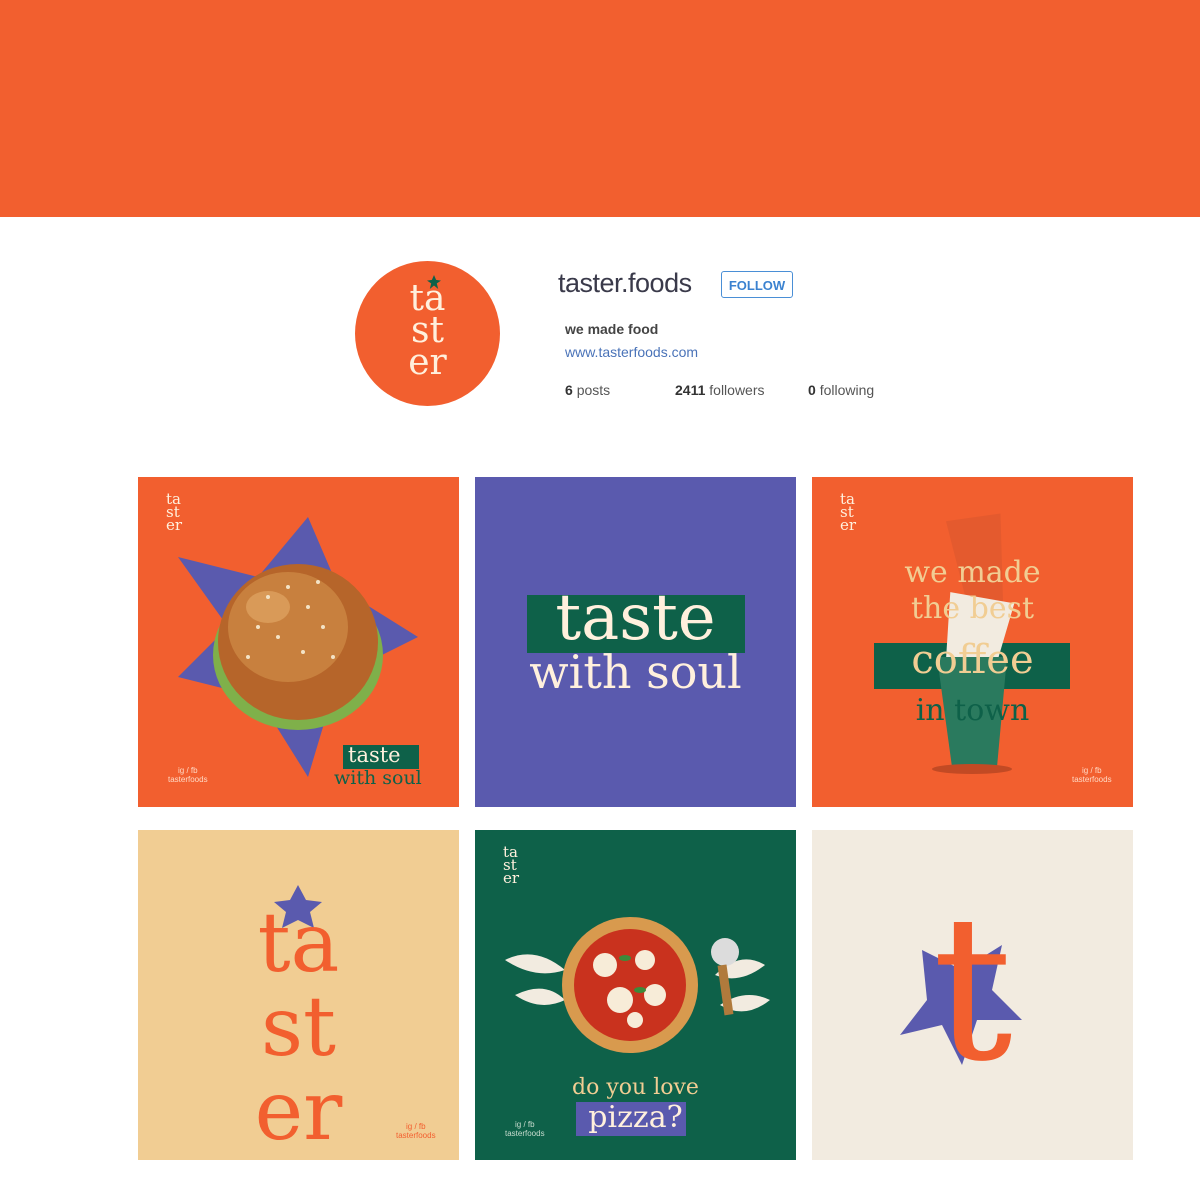 The width and height of the screenshot is (1200, 1200). What do you see at coordinates (972, 608) in the screenshot?
I see `post-line-2: the best` at bounding box center [972, 608].